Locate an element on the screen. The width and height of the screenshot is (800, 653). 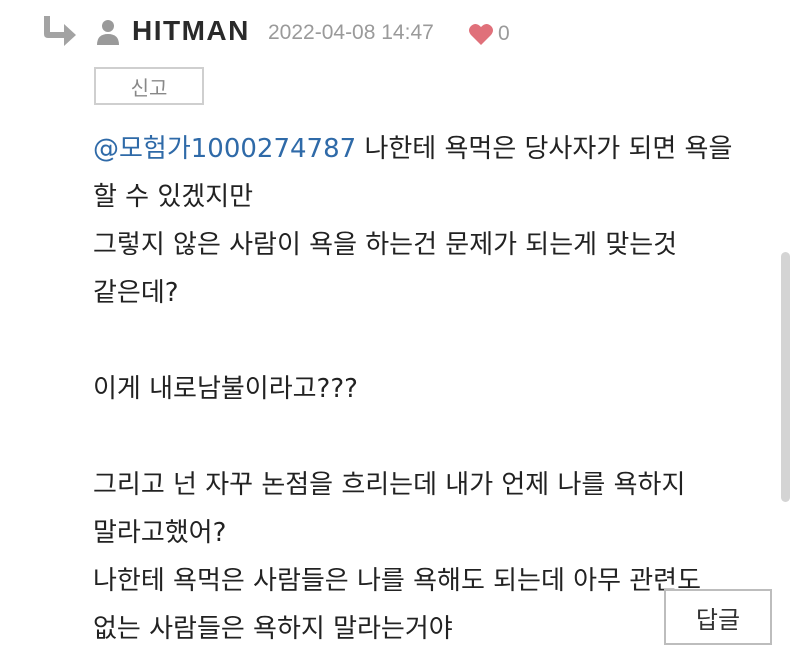
like-count: 0 is located at coordinates (504, 33).